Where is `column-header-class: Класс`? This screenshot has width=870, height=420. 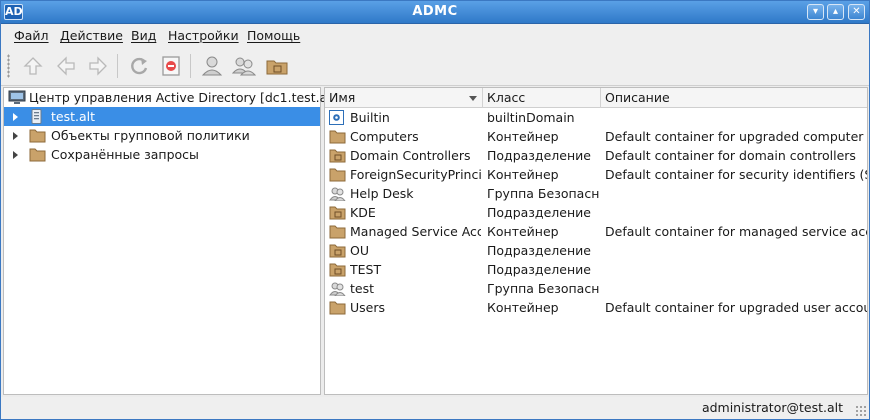 column-header-class: Класс is located at coordinates (542, 98).